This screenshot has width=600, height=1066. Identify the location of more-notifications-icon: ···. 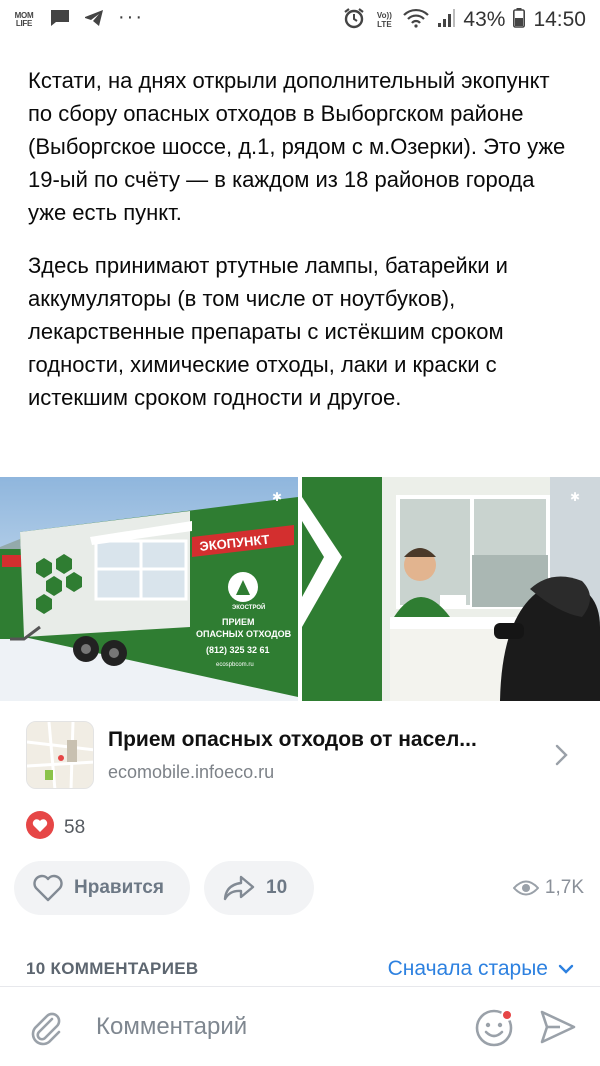
(131, 17).